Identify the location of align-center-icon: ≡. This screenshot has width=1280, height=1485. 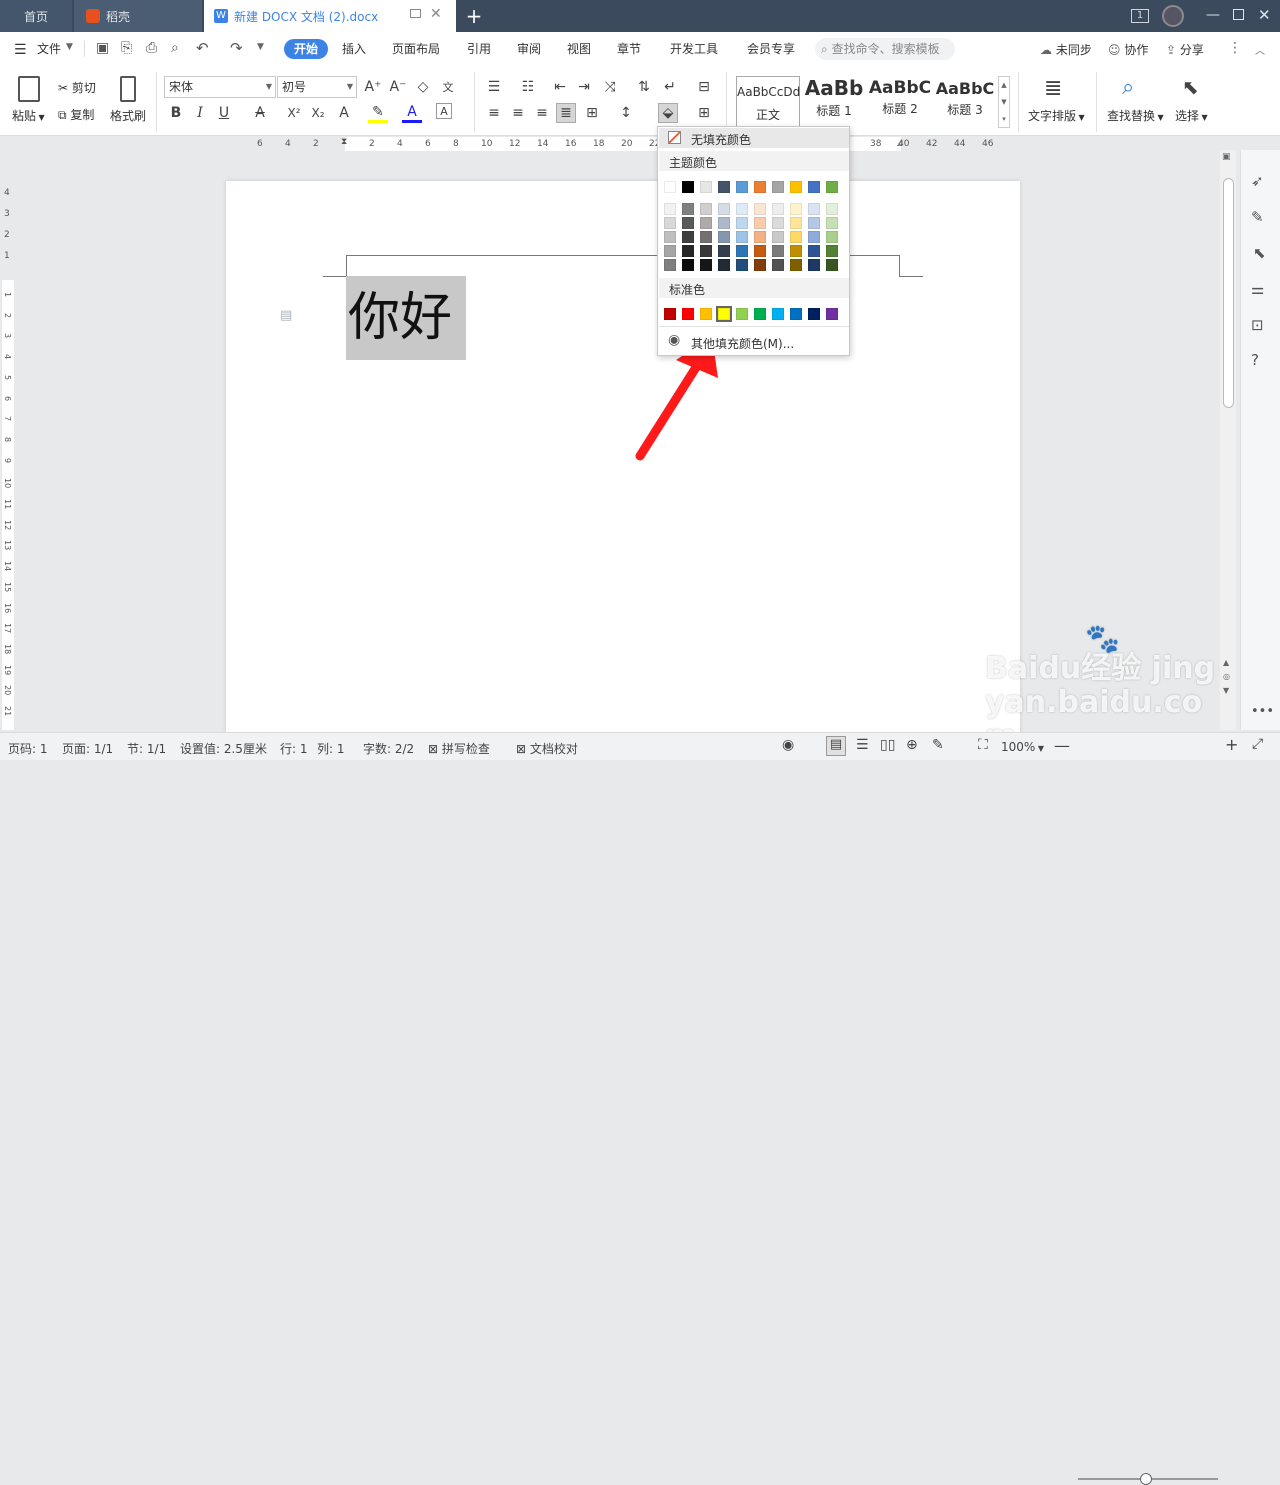
(518, 113).